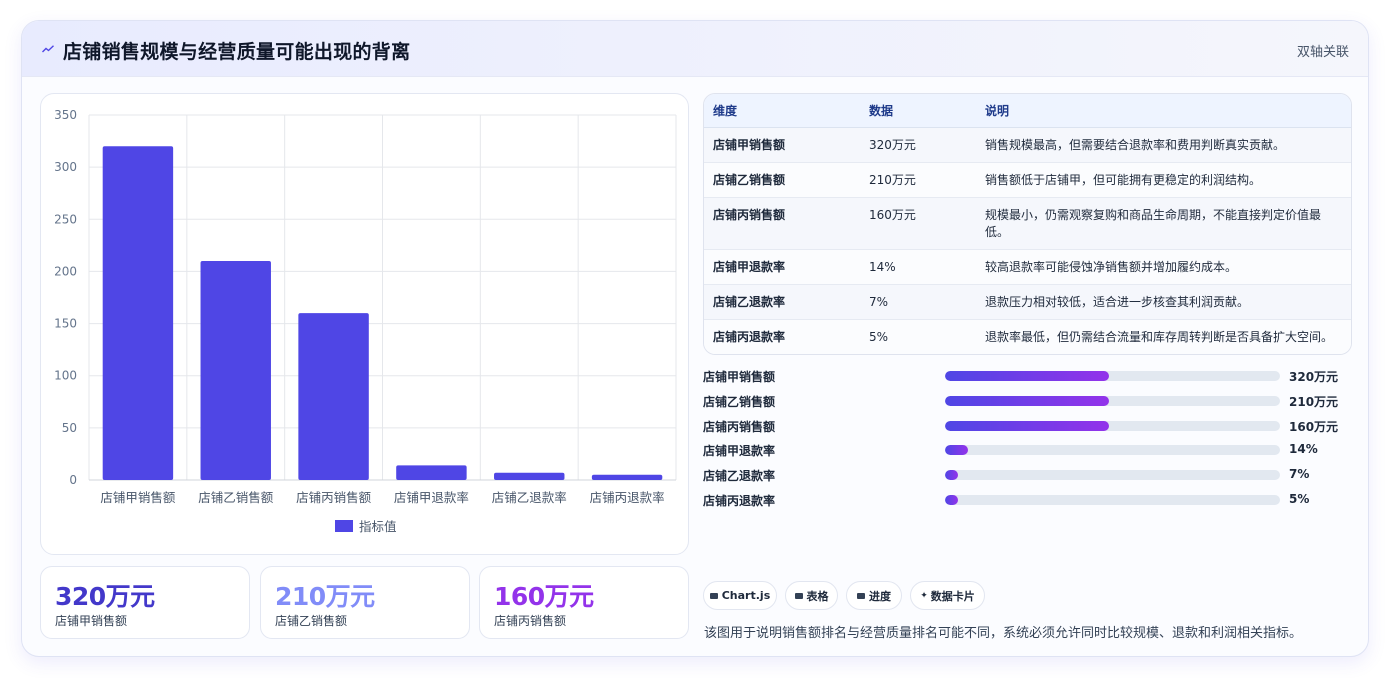  What do you see at coordinates (91, 621) in the screenshot?
I see `stat-label: 店铺甲销售额` at bounding box center [91, 621].